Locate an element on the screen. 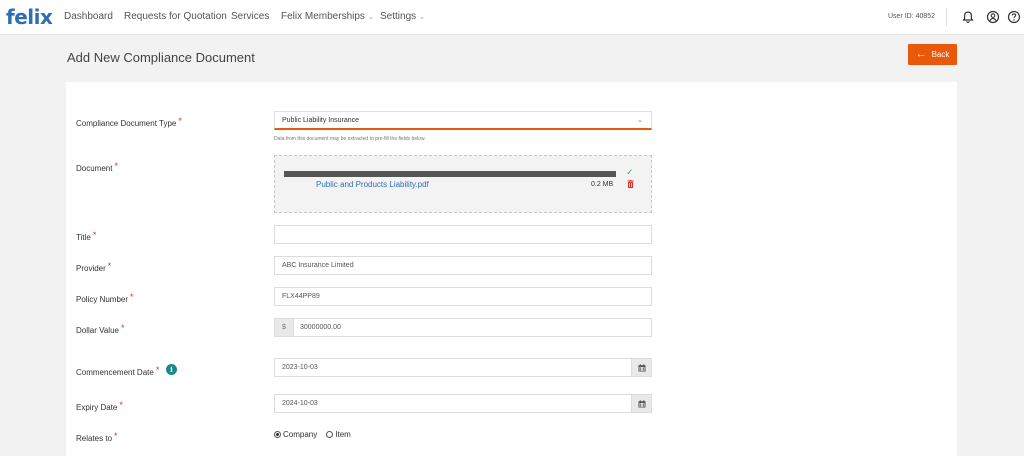  provider-input: ABC Insurance Limited is located at coordinates (463, 265).